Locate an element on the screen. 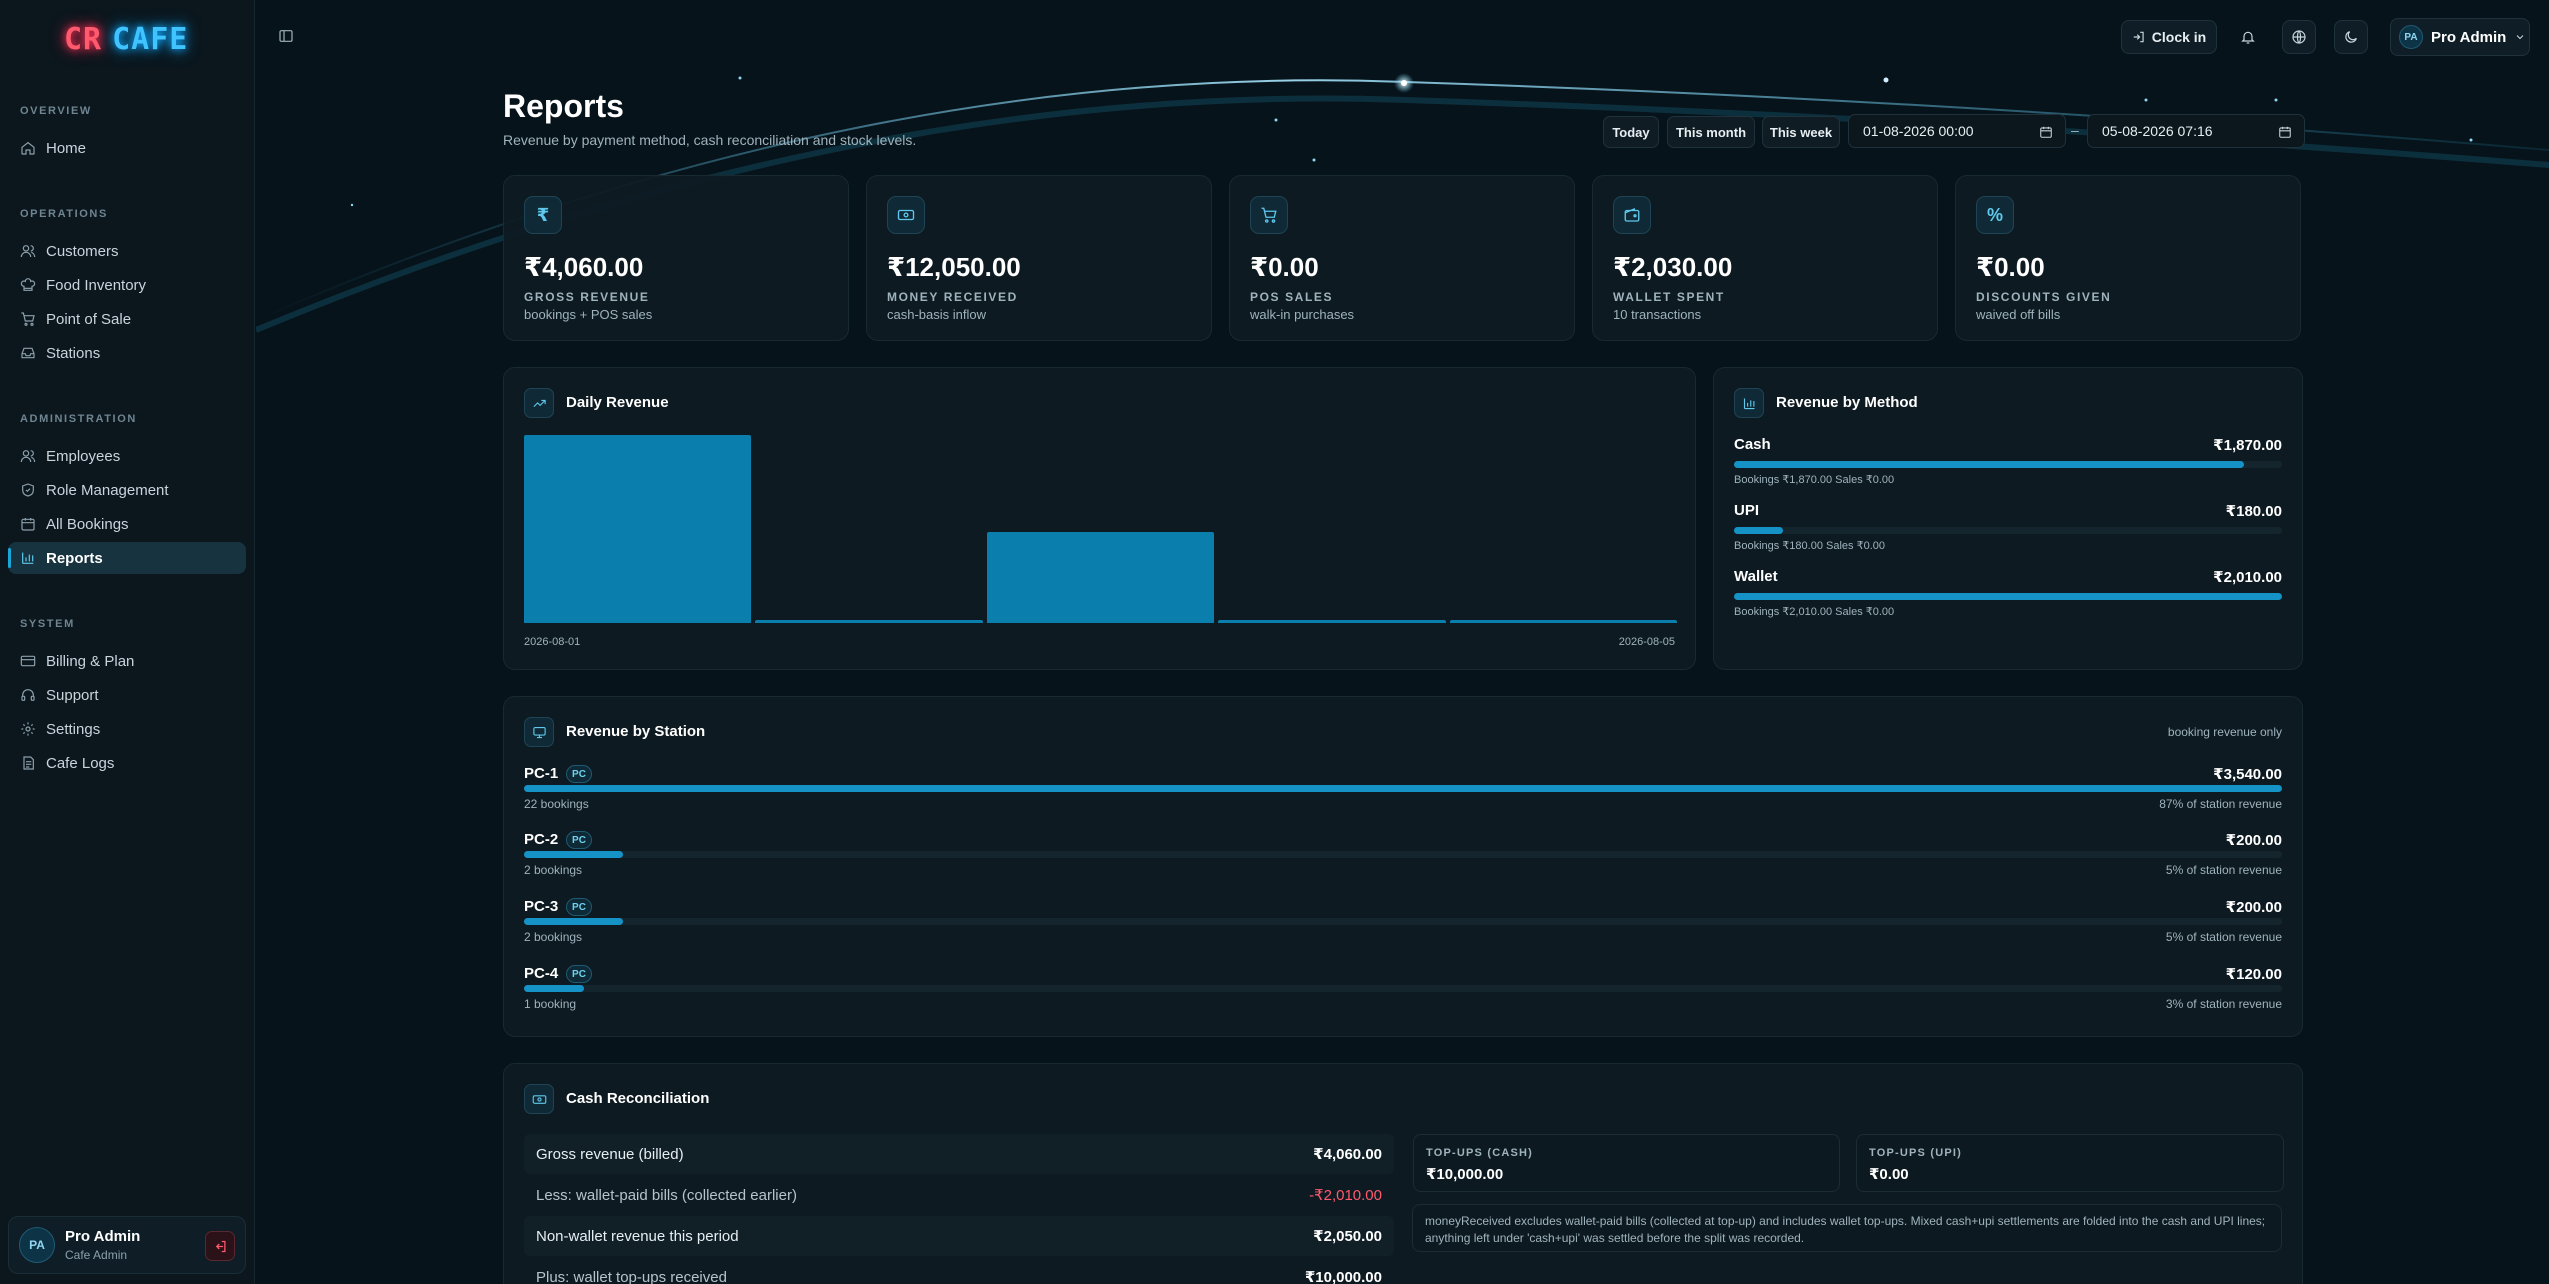 The image size is (2549, 1284). sidebar-item-role-management: Role Management is located at coordinates (127, 490).